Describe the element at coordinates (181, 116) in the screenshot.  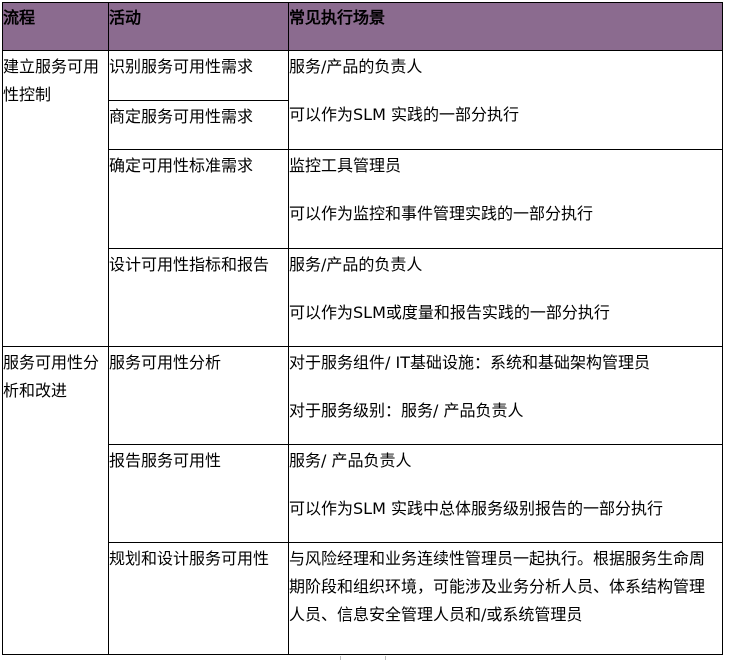
I see `activity-label: 商定服务可用性需求` at that location.